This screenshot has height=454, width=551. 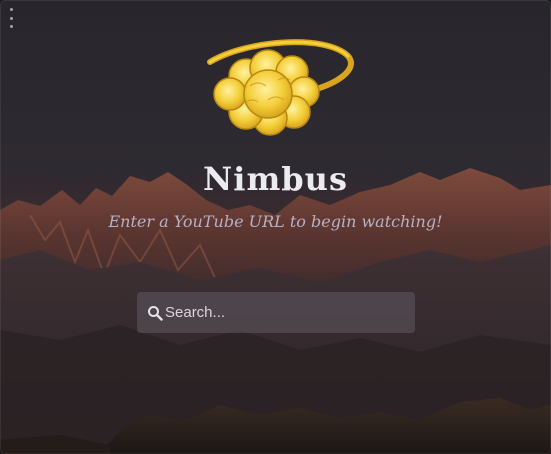 What do you see at coordinates (275, 179) in the screenshot?
I see `app-title: Nimbus` at bounding box center [275, 179].